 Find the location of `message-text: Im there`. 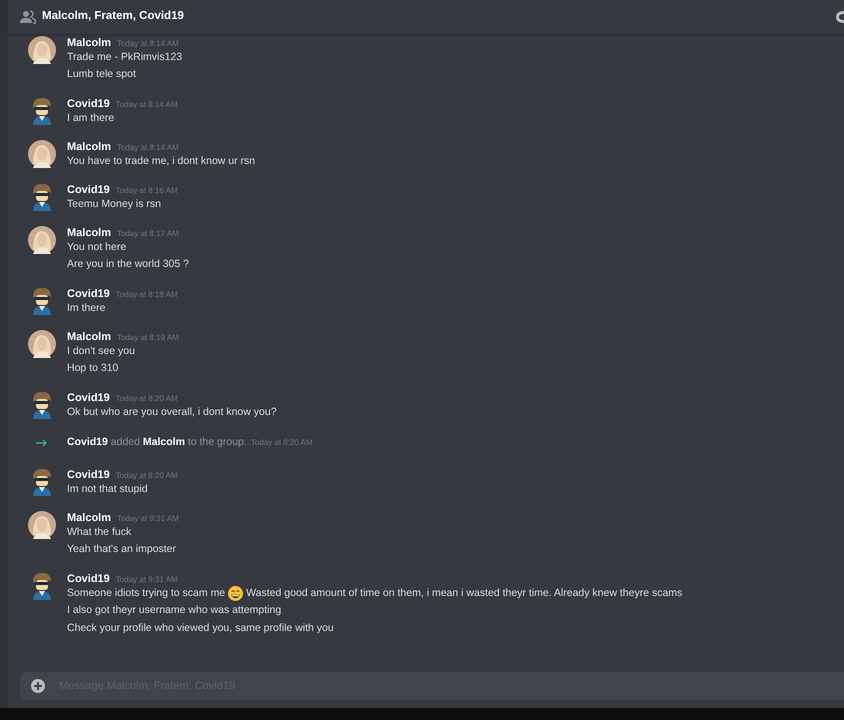

message-text: Im there is located at coordinates (86, 308).